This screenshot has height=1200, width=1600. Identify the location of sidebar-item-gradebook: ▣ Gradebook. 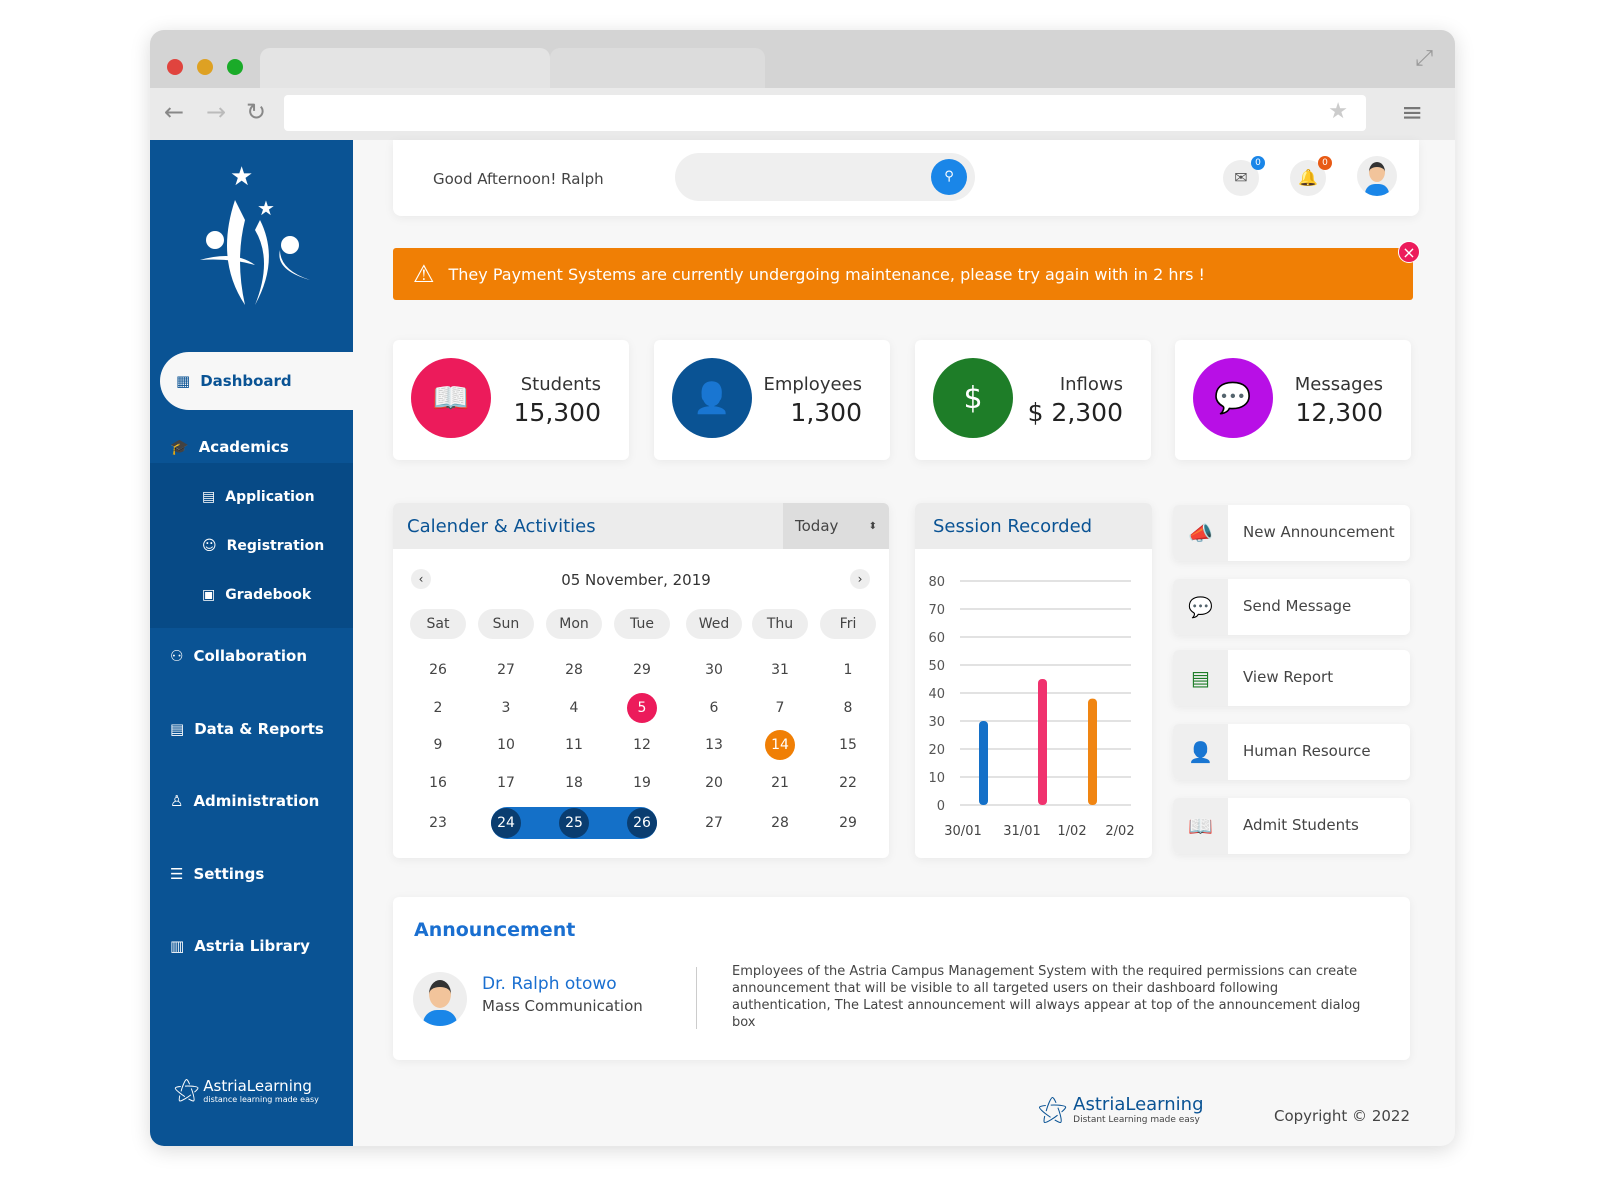
(256, 595).